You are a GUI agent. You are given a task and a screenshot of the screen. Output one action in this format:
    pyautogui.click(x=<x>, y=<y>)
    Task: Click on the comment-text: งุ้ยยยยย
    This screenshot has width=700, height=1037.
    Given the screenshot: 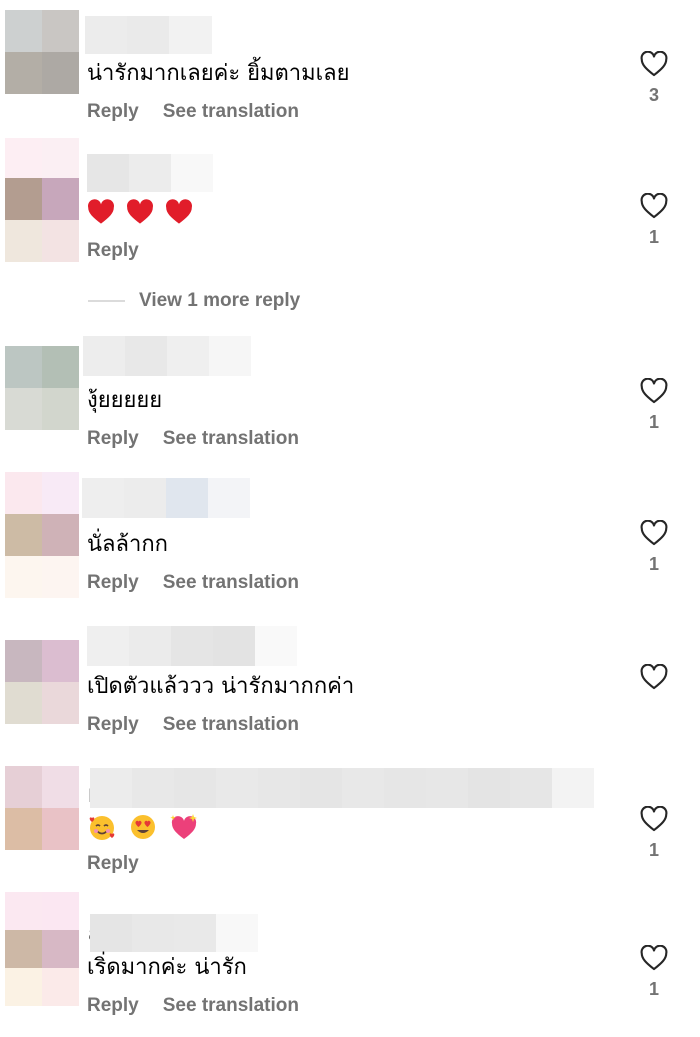 What is the action you would take?
    pyautogui.click(x=125, y=400)
    